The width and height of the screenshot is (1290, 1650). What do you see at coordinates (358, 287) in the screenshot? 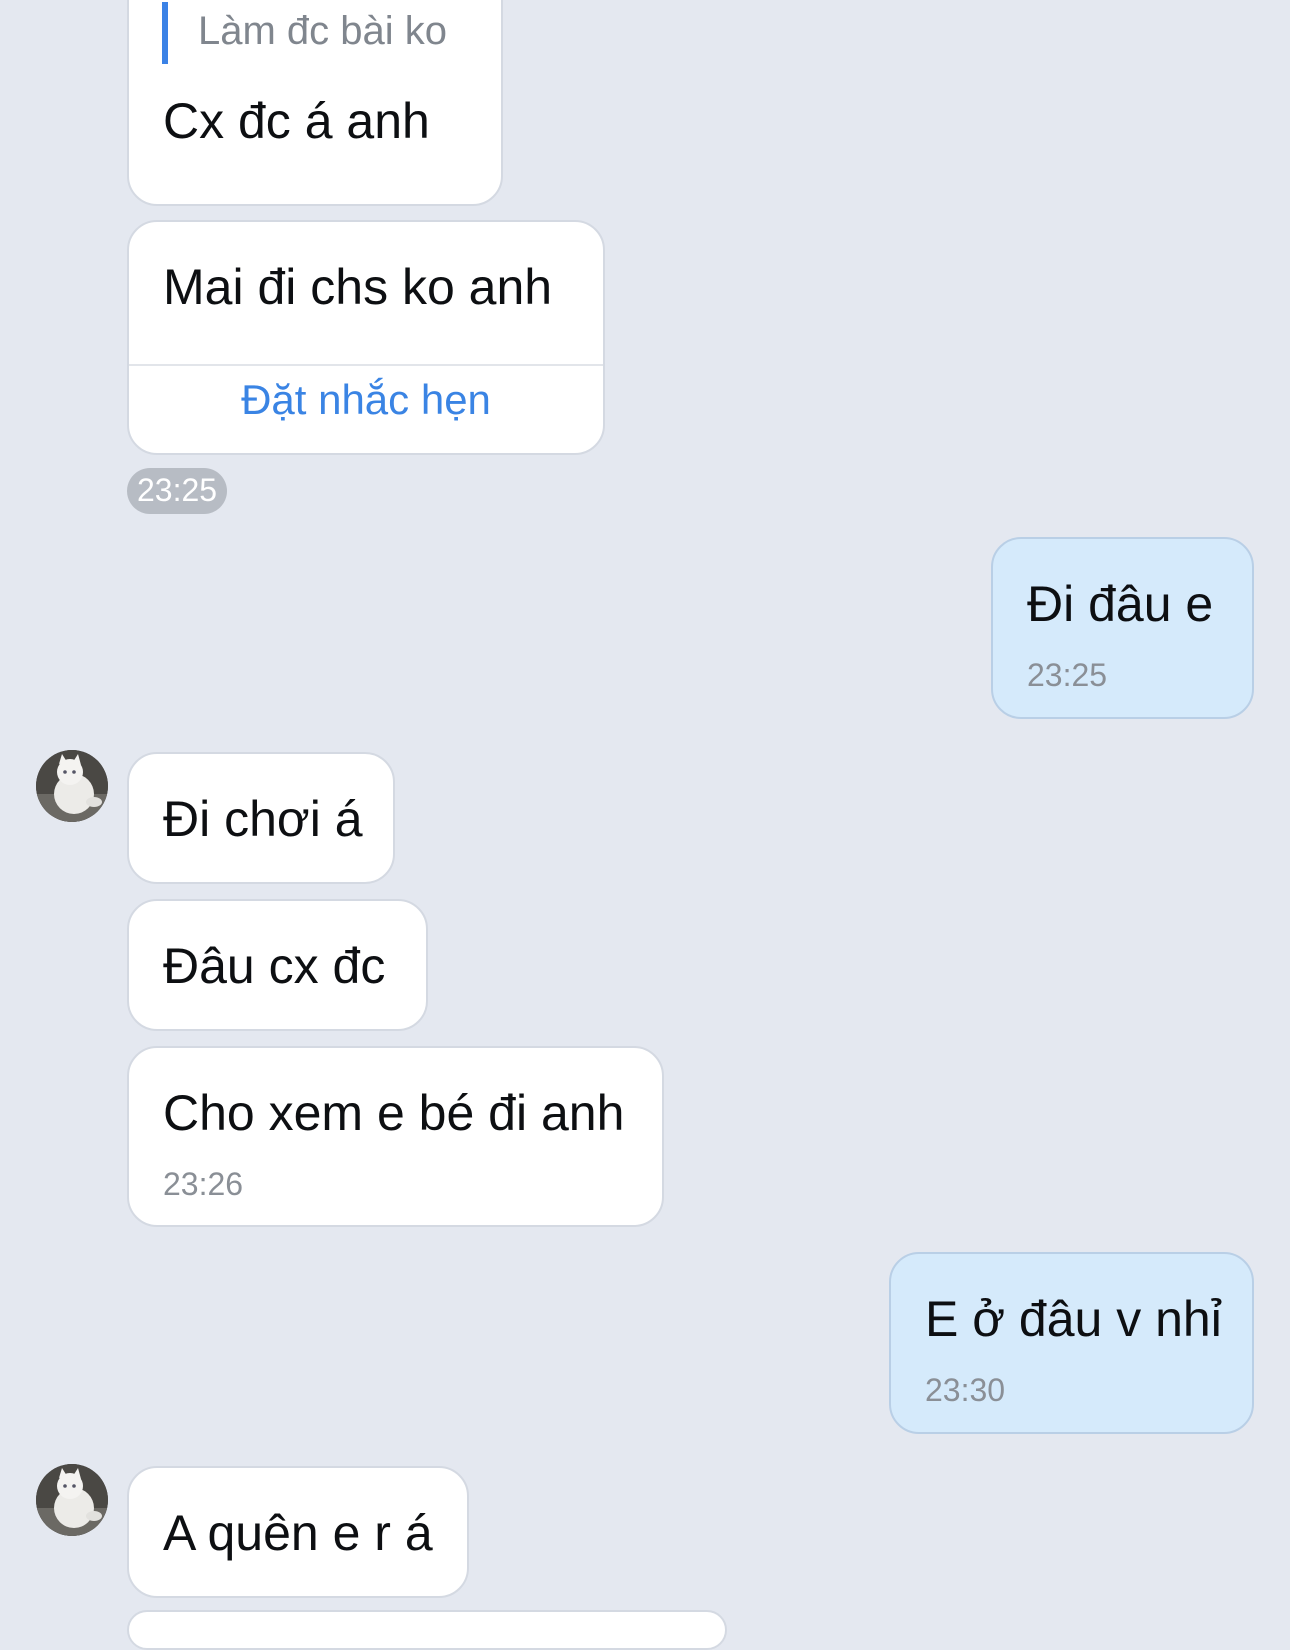
I see `message-text: Mai đi chs ko anh` at bounding box center [358, 287].